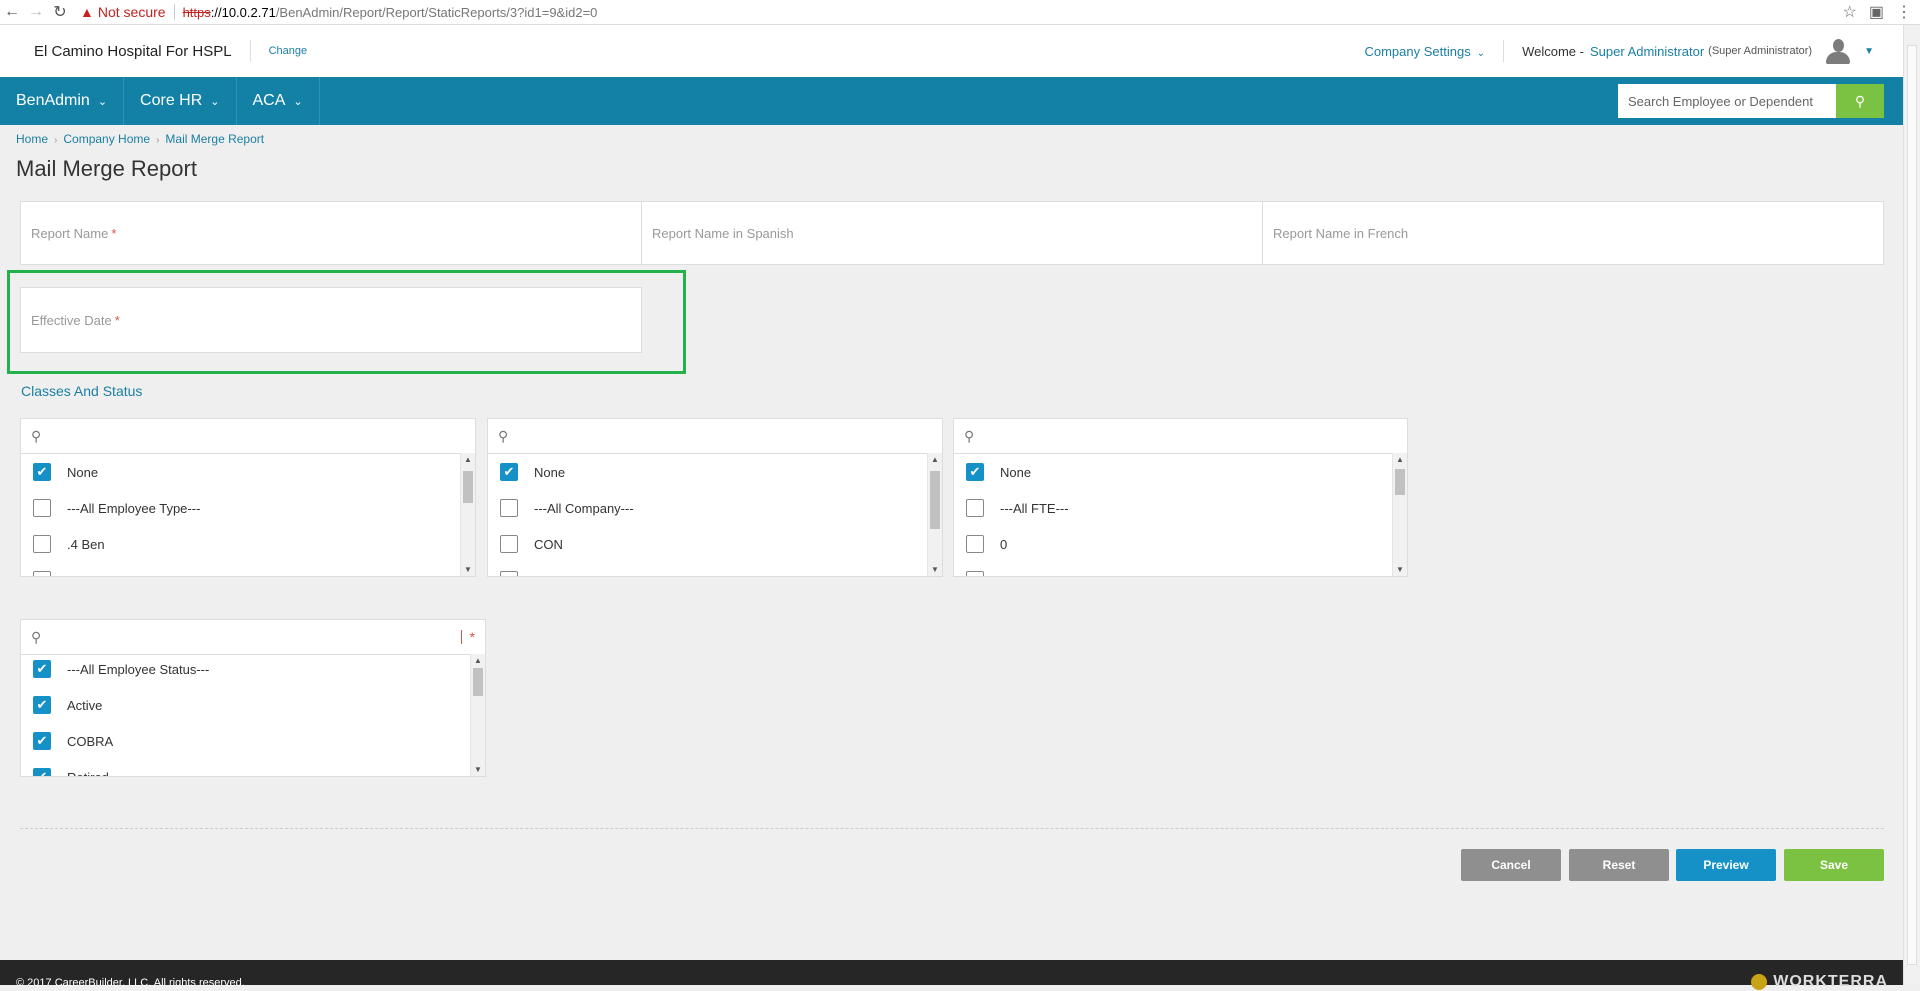 The height and width of the screenshot is (991, 1920). I want to click on report-name-spanish-field: Report Name in Spanish, so click(952, 233).